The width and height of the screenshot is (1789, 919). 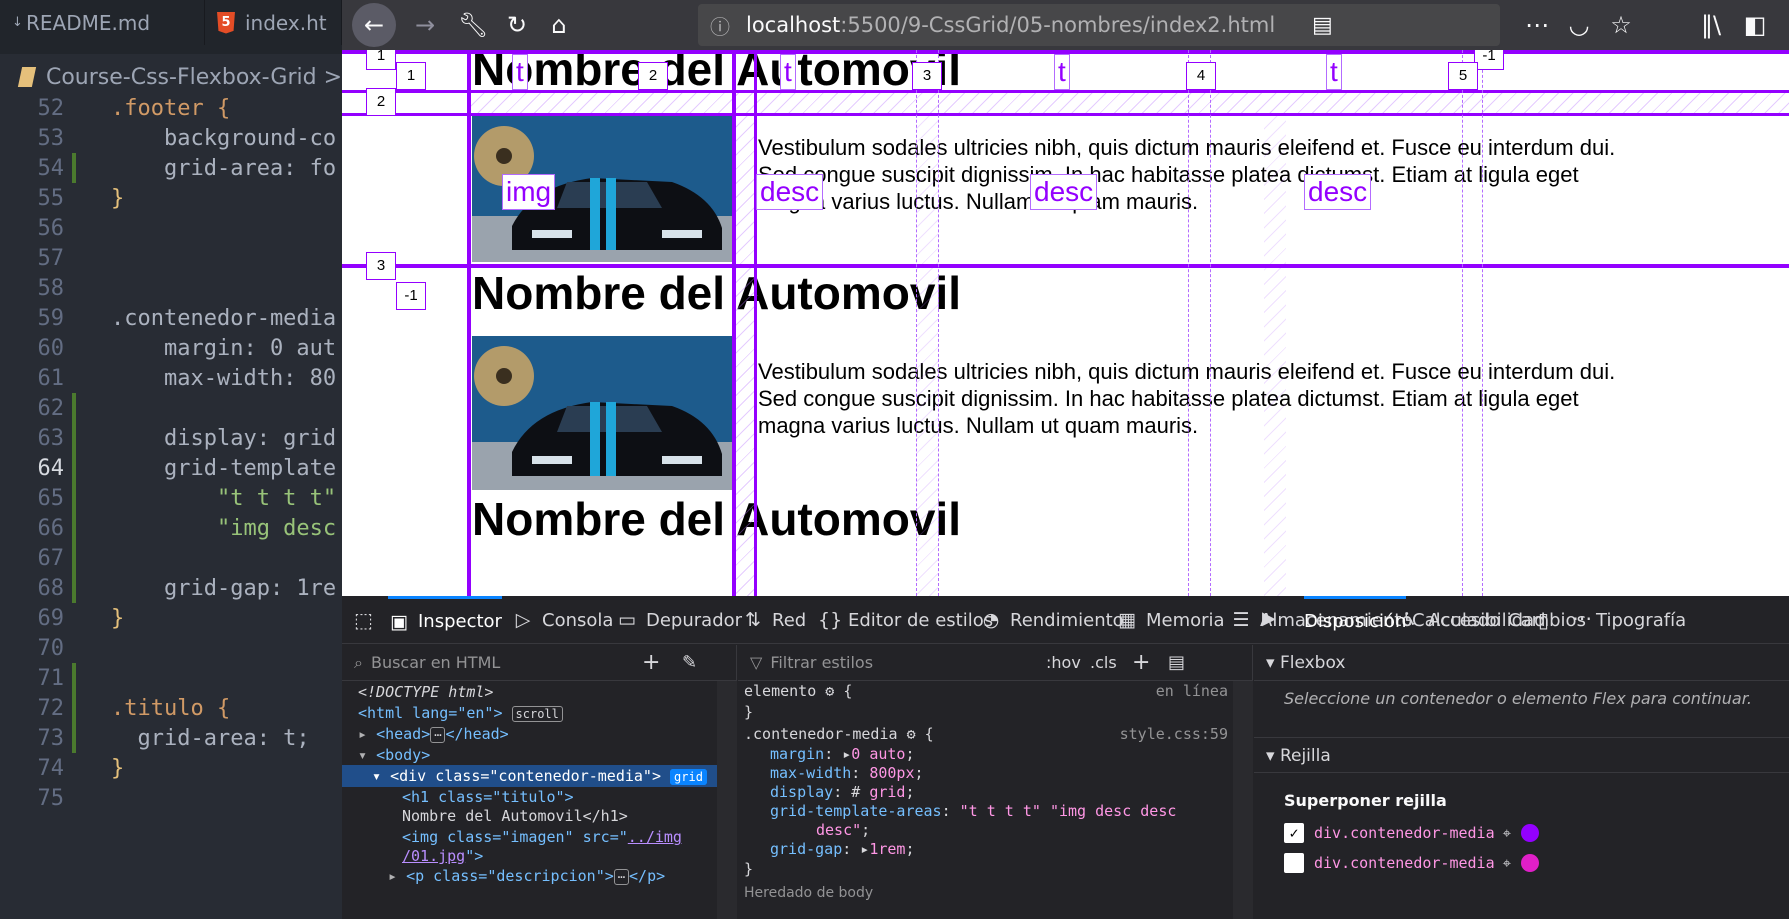 I want to click on code-line: 71, so click(x=171, y=679).